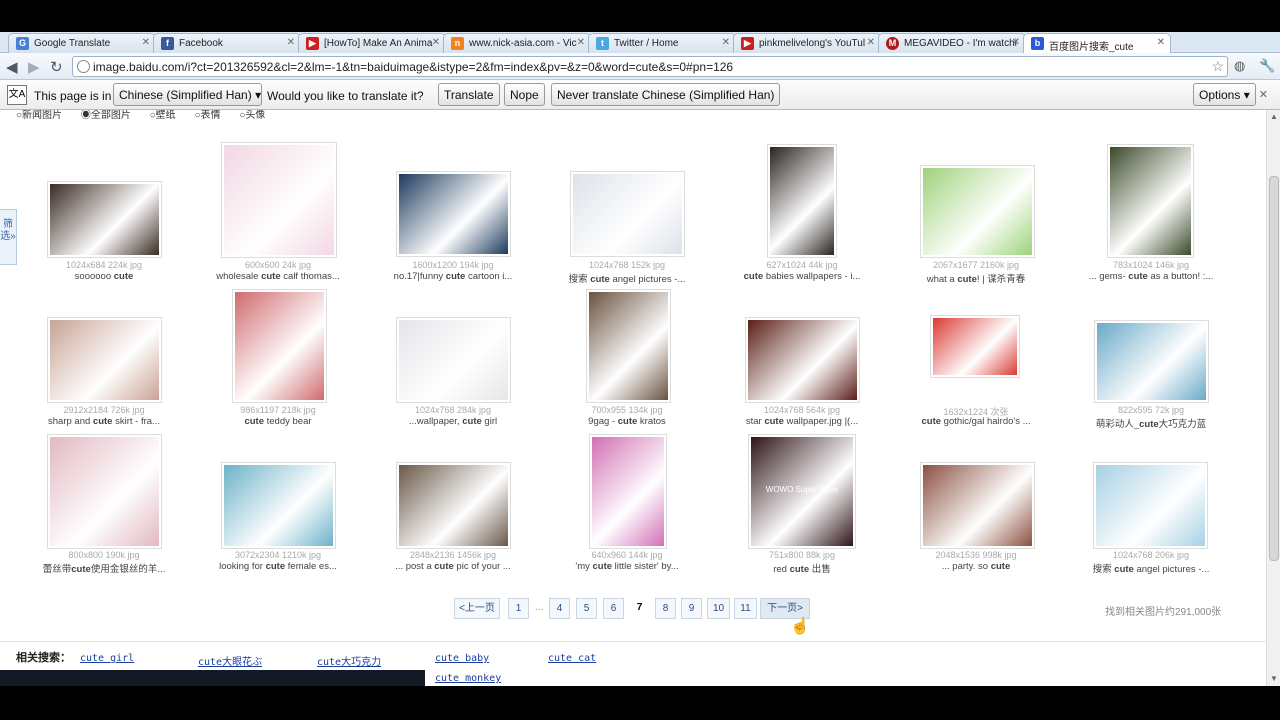 Image resolution: width=1280 pixels, height=720 pixels. Describe the element at coordinates (745, 608) in the screenshot. I see `page-link: 11` at that location.